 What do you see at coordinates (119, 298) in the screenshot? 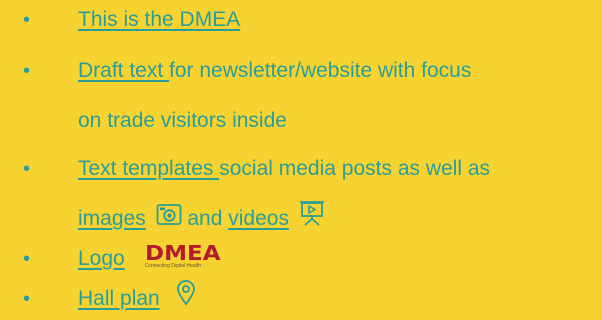
I see `hall-plan-link: Hall plan` at bounding box center [119, 298].